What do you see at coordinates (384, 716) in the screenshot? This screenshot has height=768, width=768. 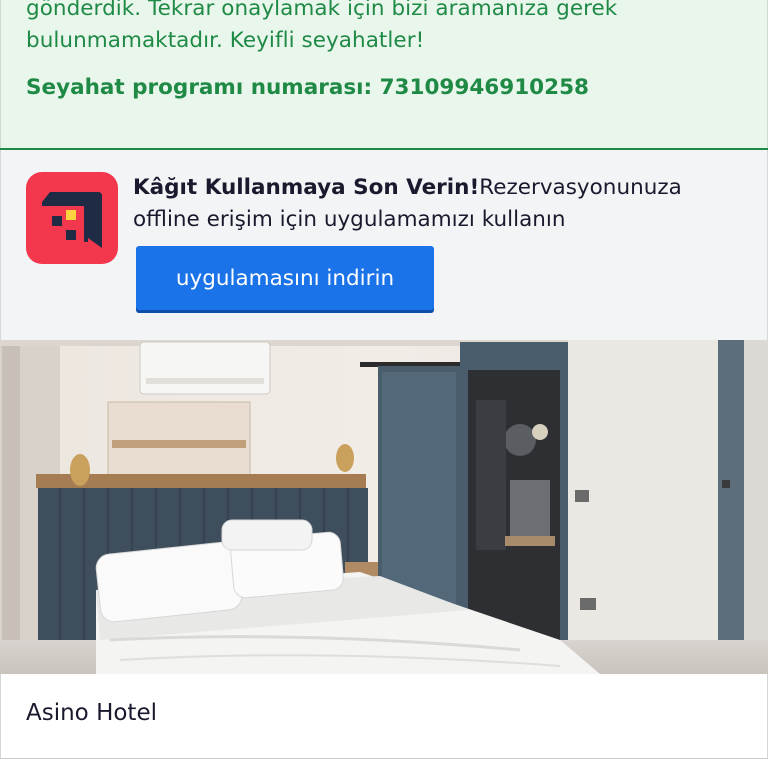 I see `hotel-name-section: Asino Hotel` at bounding box center [384, 716].